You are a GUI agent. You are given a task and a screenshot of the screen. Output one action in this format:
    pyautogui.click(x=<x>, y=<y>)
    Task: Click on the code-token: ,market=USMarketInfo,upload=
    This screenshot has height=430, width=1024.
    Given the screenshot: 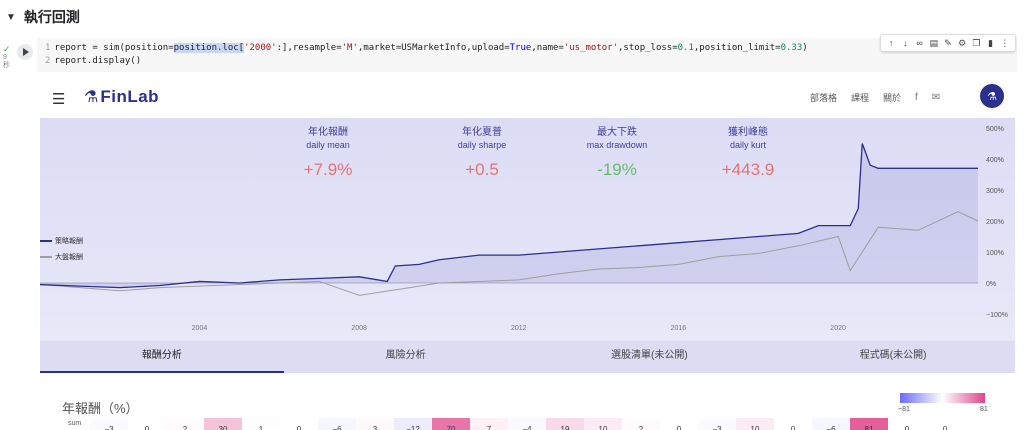 What is the action you would take?
    pyautogui.click(x=433, y=48)
    